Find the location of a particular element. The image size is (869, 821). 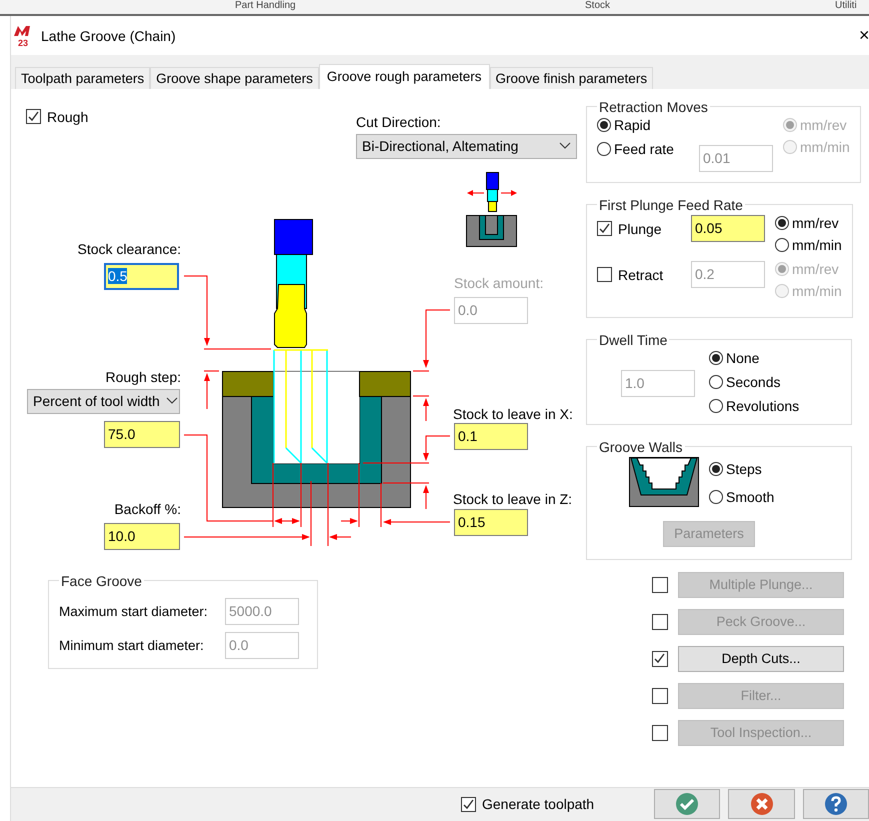

tab: Groove finish parameters is located at coordinates (572, 77).